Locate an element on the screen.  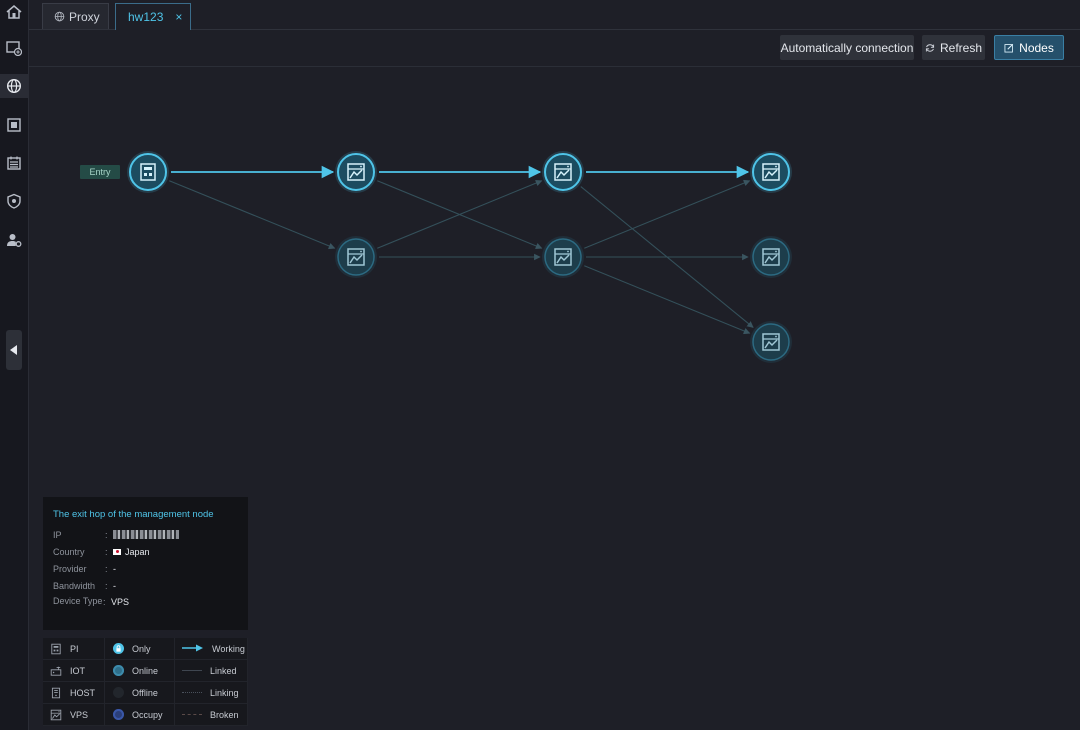
legend-status-only: Only is located at coordinates (140, 649).